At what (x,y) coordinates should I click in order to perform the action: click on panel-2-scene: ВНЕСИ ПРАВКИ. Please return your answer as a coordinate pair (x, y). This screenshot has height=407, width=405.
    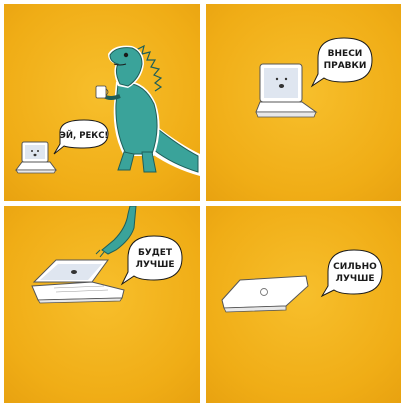
    Looking at the image, I should click on (314, 77).